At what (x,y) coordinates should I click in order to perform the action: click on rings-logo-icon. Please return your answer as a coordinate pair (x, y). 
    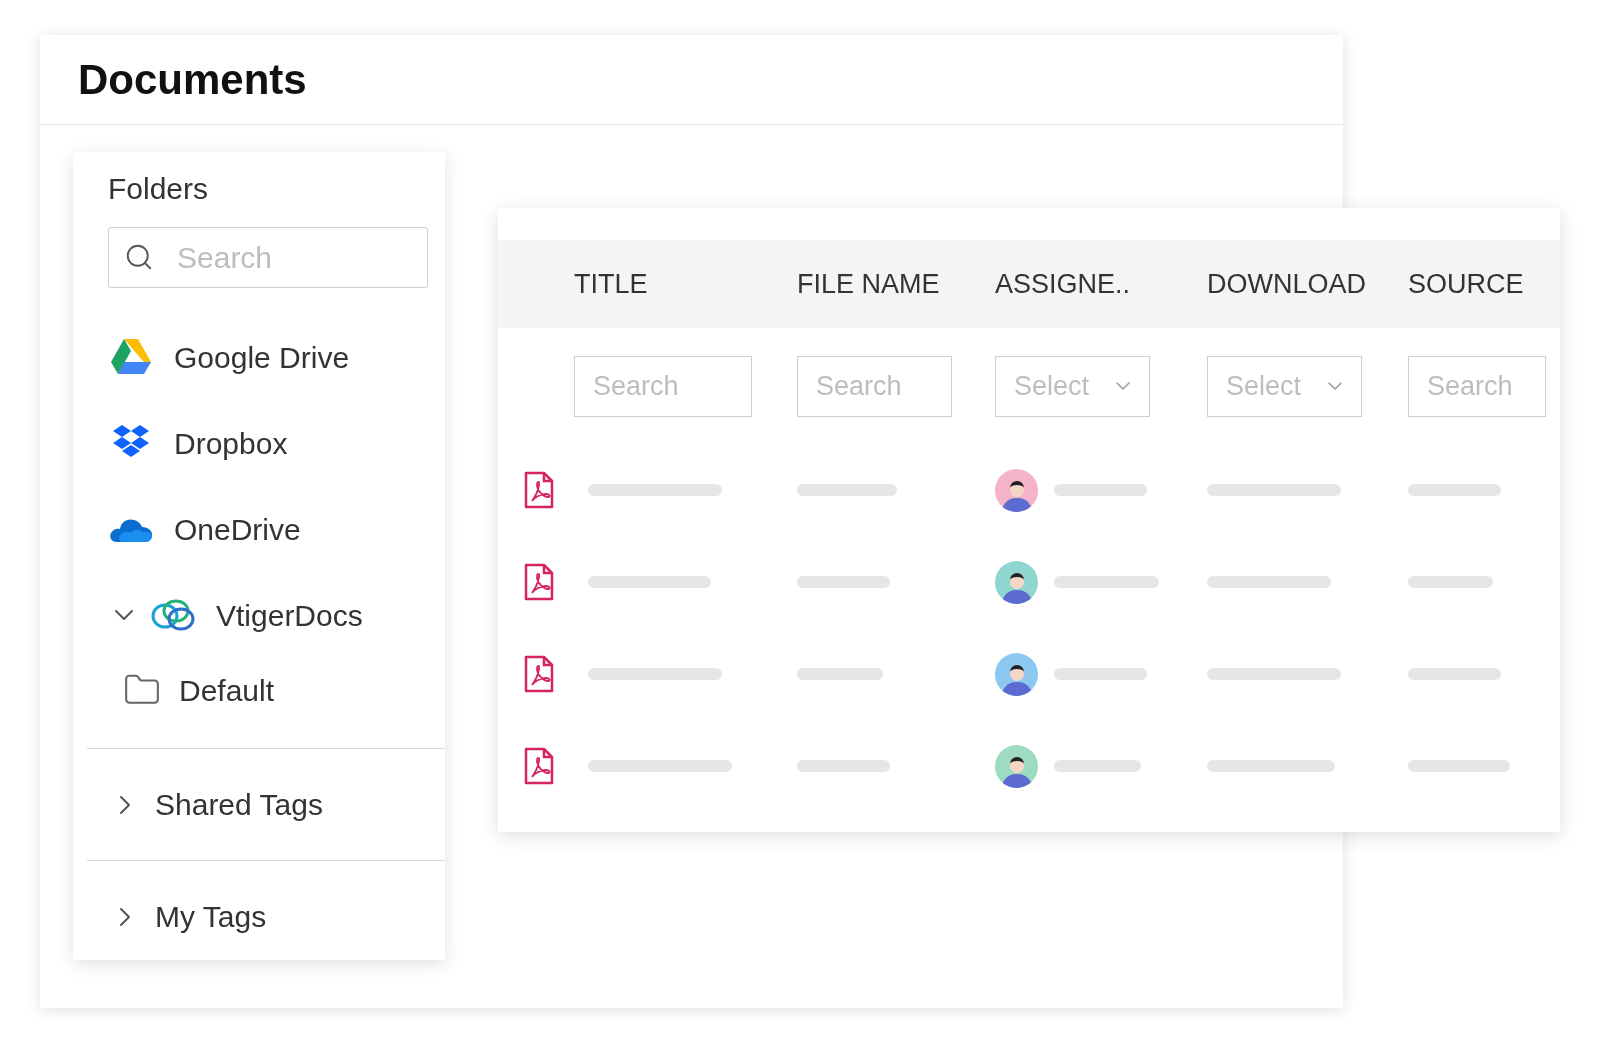
    Looking at the image, I should click on (173, 615).